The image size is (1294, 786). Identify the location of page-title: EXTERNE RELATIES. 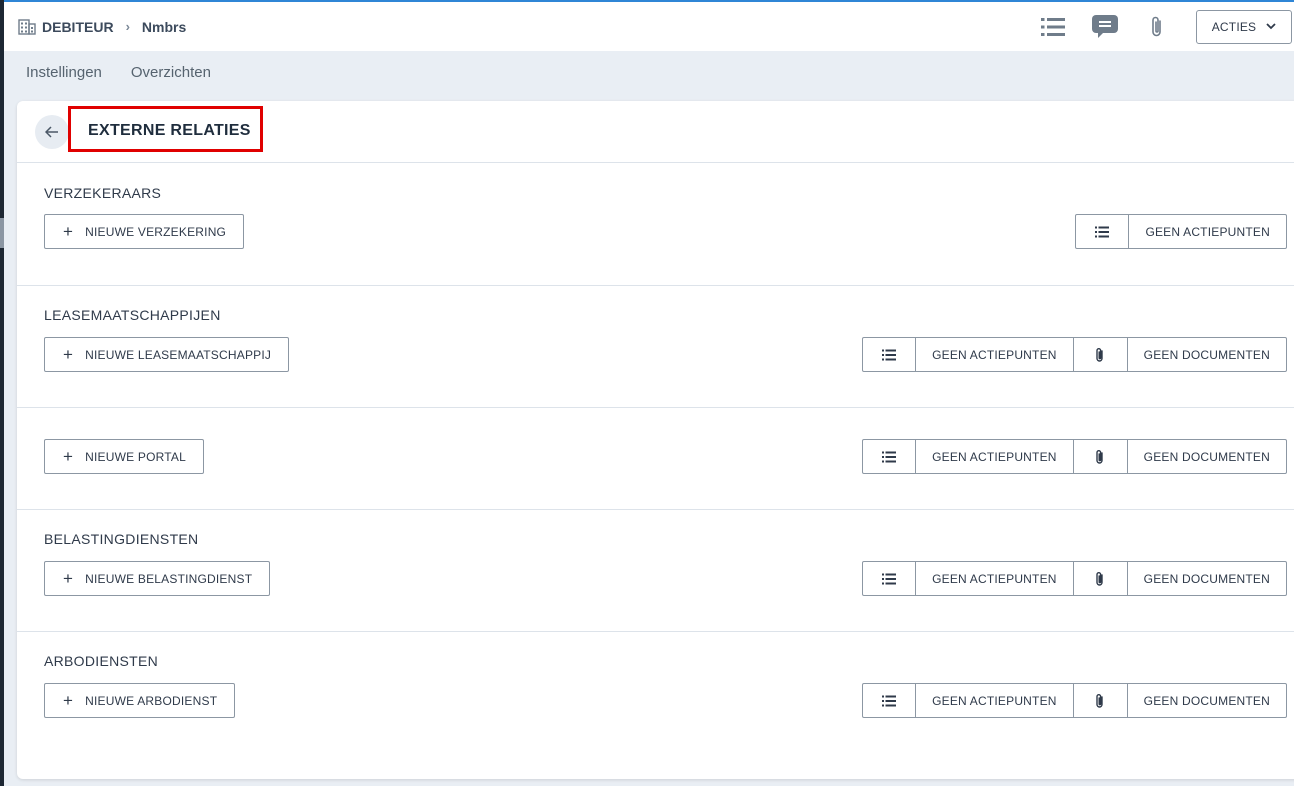
(169, 130).